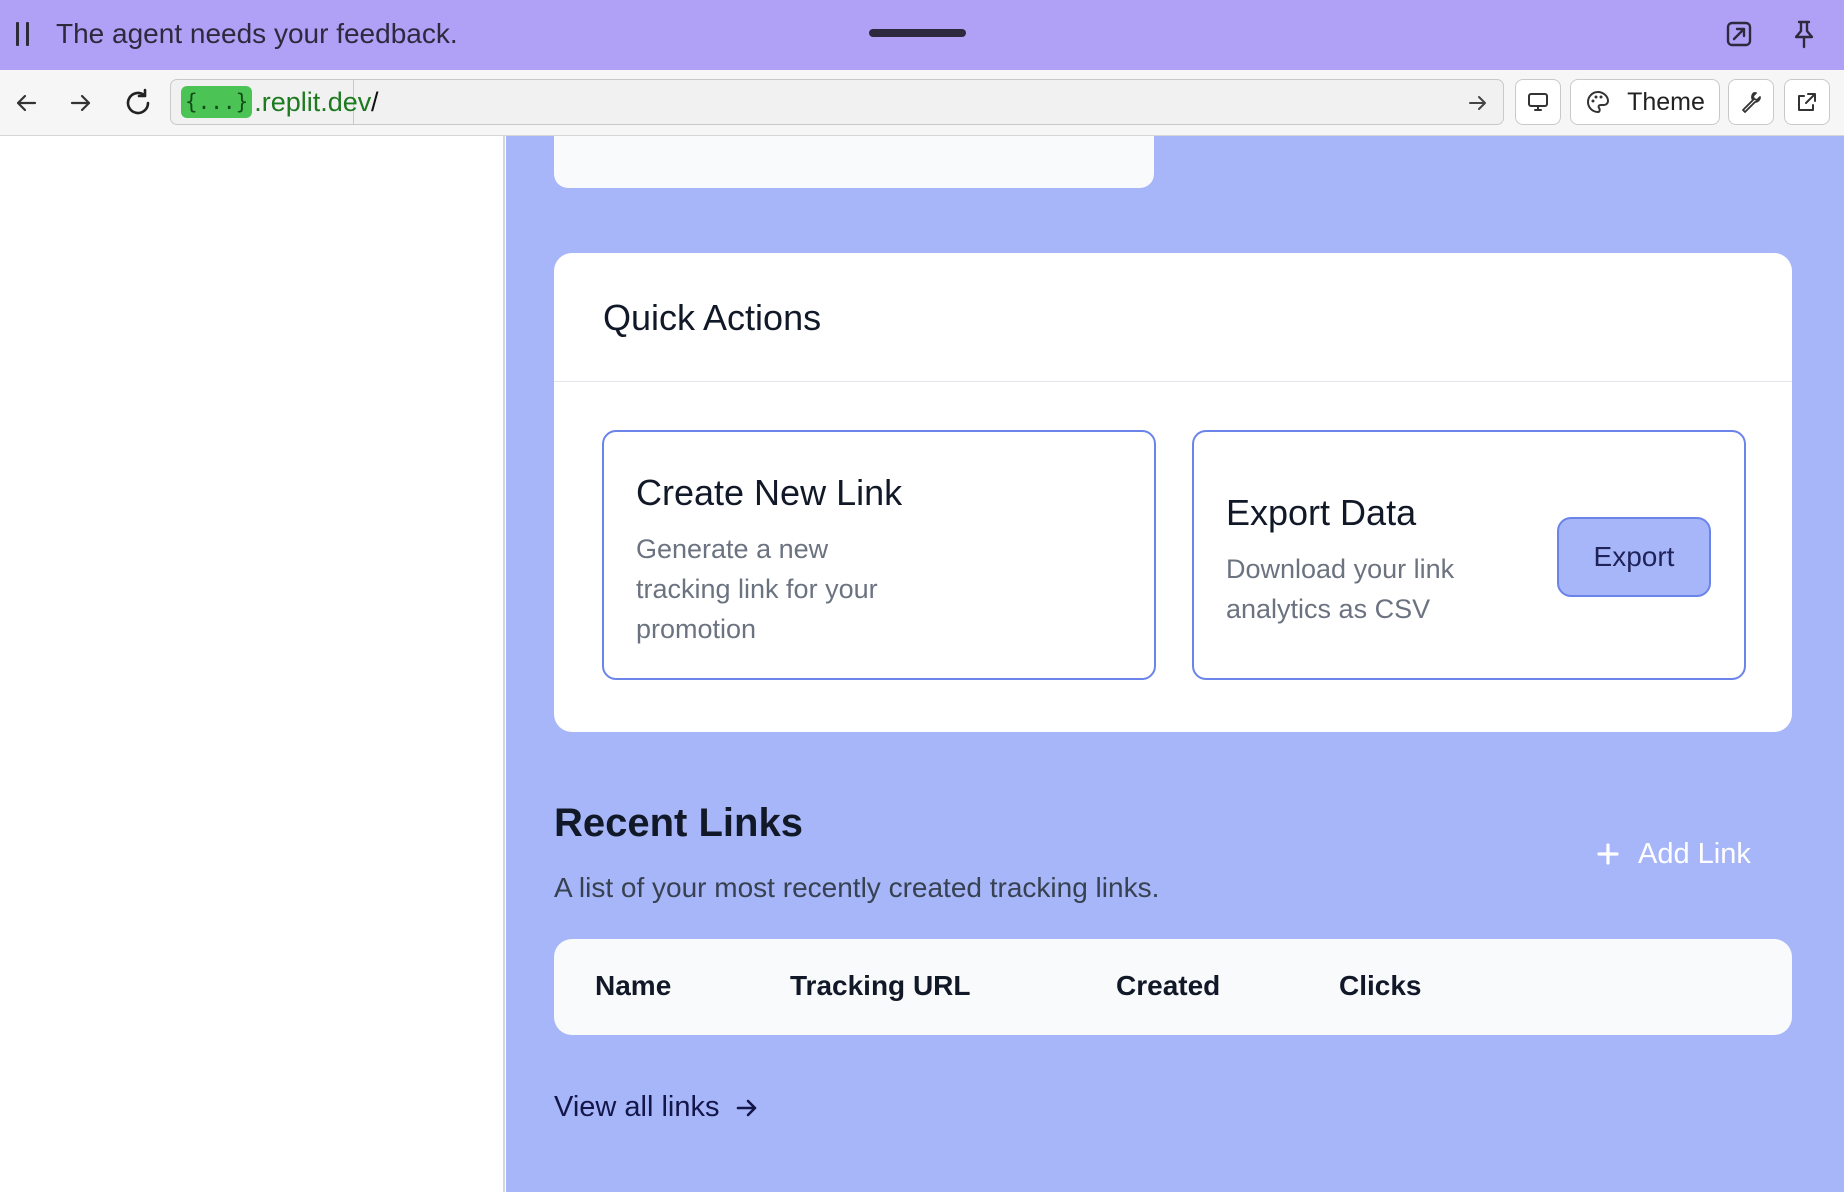 This screenshot has height=1192, width=1844. Describe the element at coordinates (854, 162) in the screenshot. I see `stats-card-bottom` at that location.